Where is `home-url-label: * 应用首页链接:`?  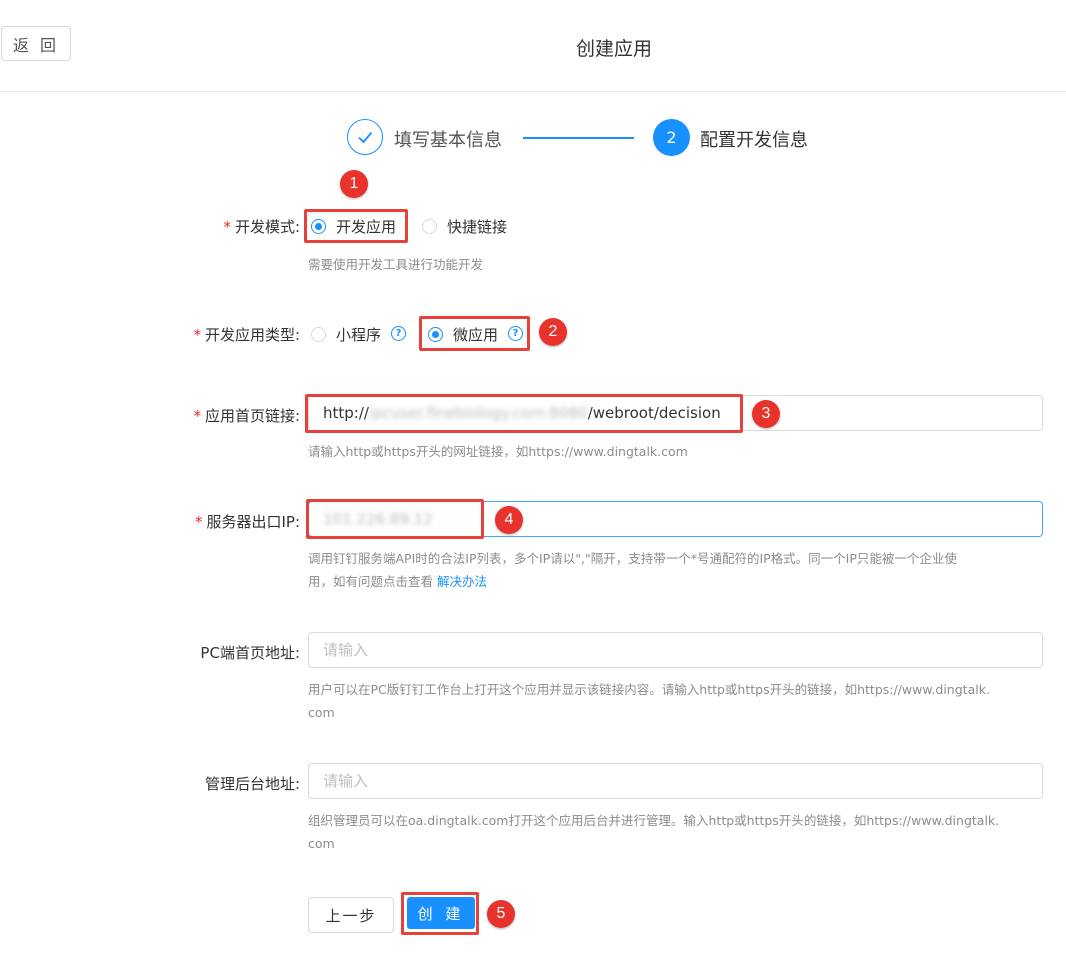
home-url-label: * 应用首页链接: is located at coordinates (246, 416).